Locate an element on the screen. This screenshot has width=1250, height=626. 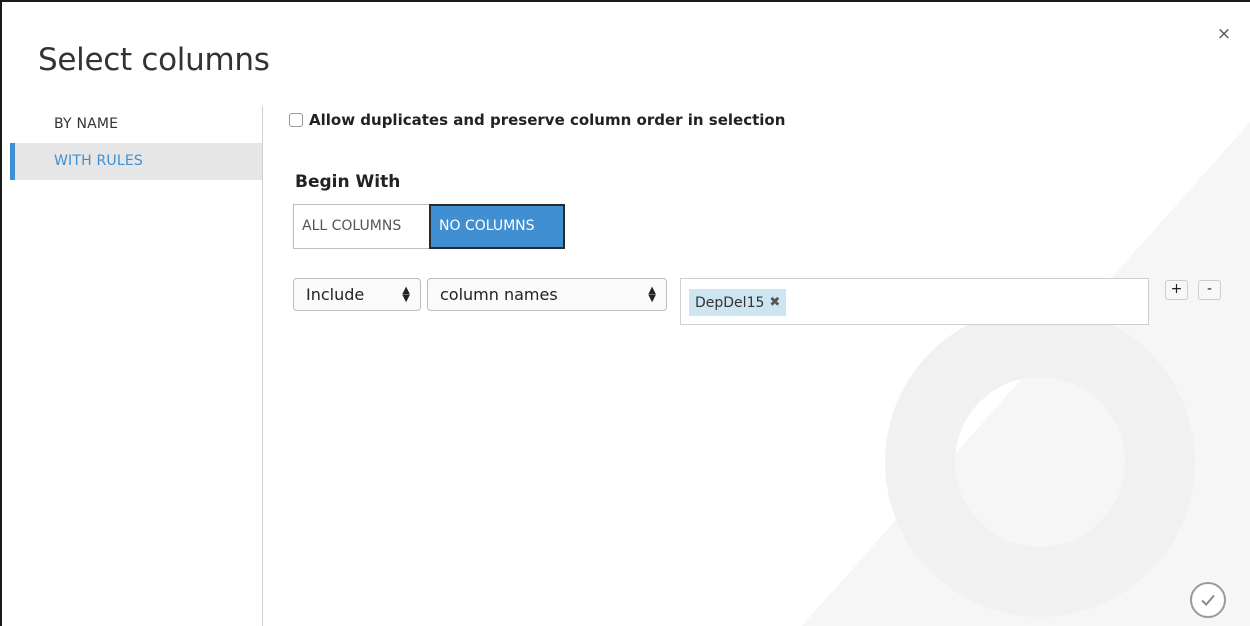
column-tags-input: DepDel15 ✖ is located at coordinates (914, 301).